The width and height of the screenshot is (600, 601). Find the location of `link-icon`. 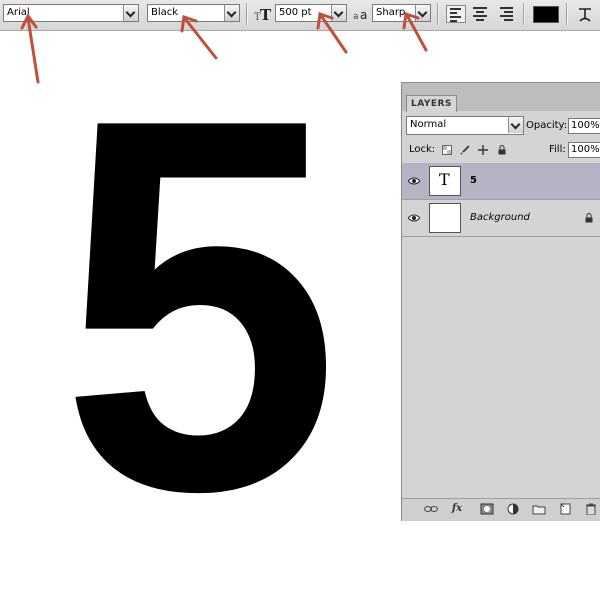

link-icon is located at coordinates (431, 509).